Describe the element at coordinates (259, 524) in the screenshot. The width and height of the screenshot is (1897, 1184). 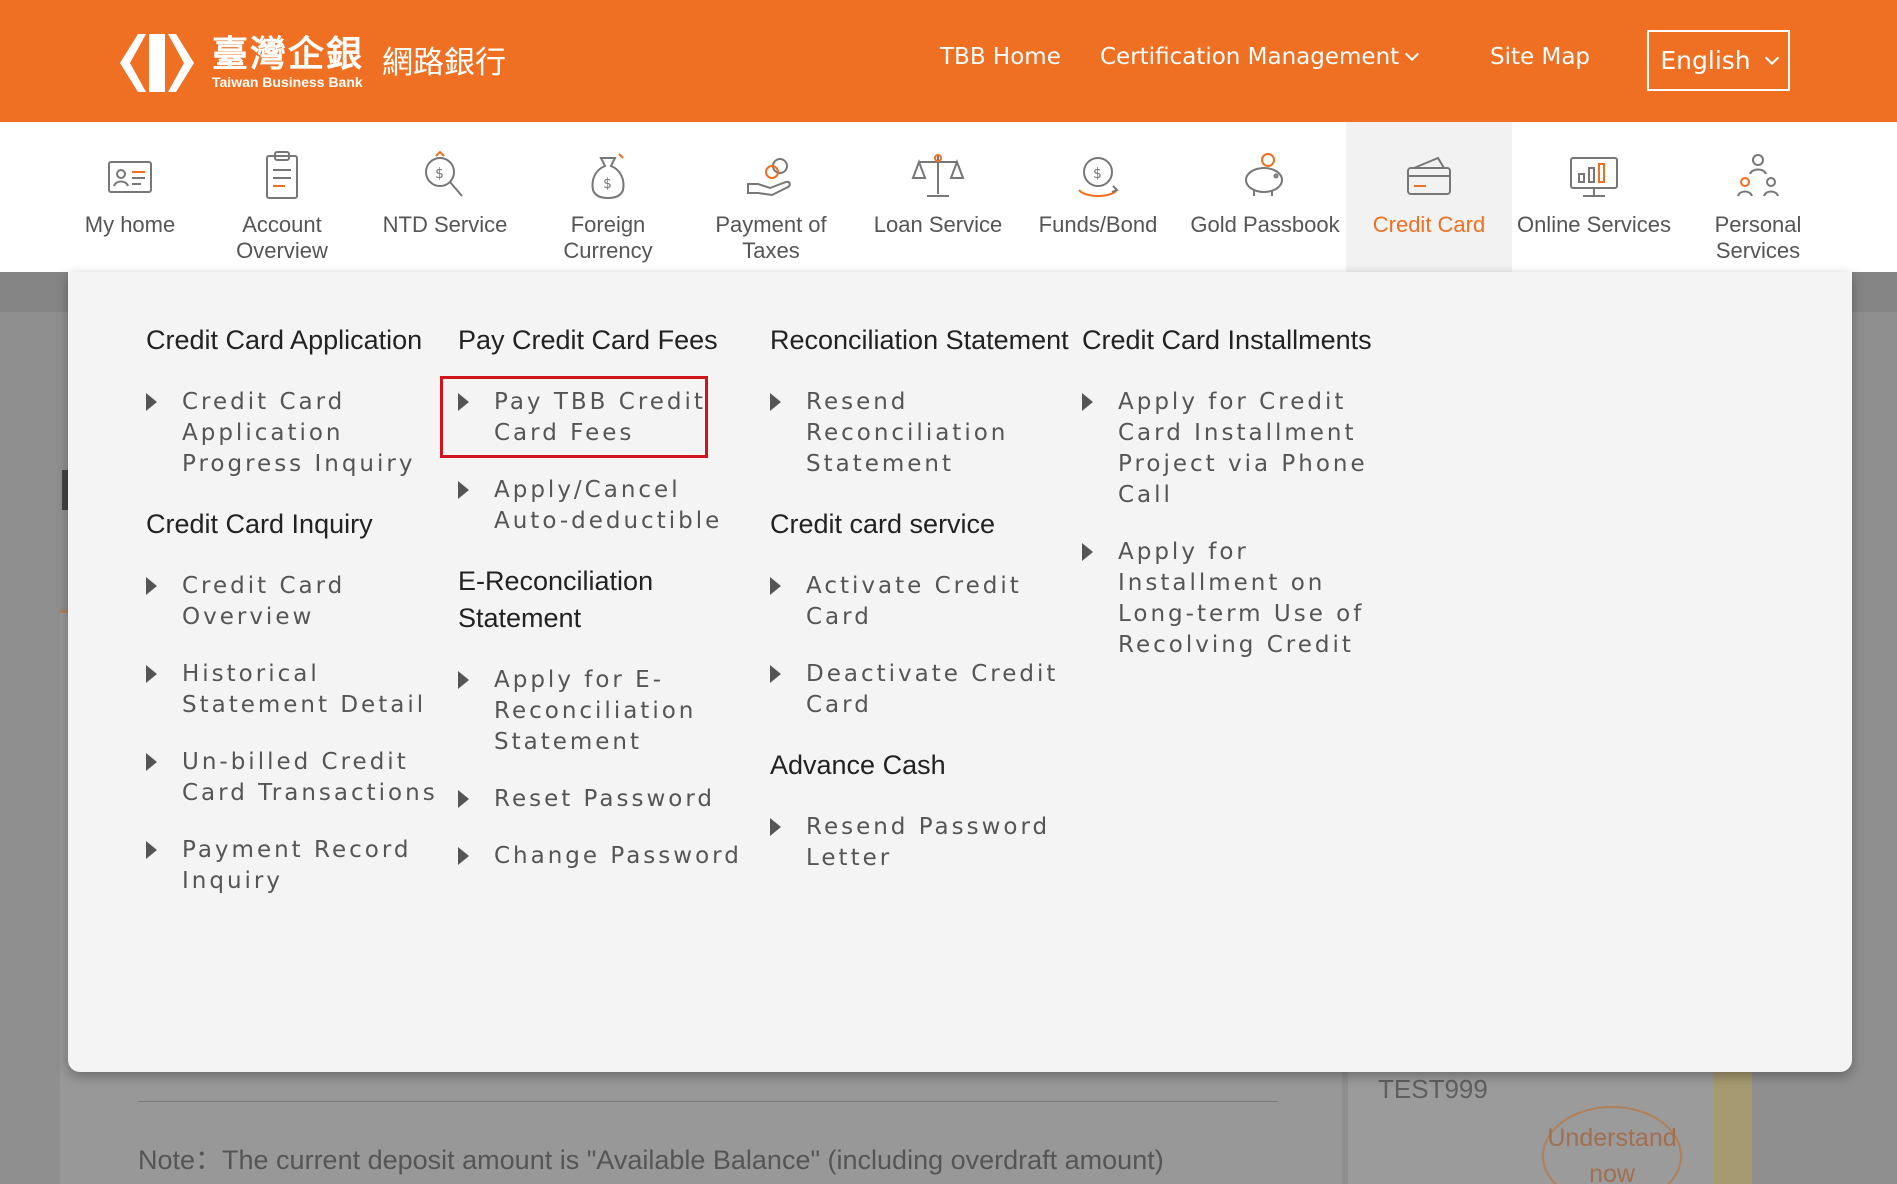
I see `group-title-credit-card-inquiry: Credit Card Inquiry` at that location.